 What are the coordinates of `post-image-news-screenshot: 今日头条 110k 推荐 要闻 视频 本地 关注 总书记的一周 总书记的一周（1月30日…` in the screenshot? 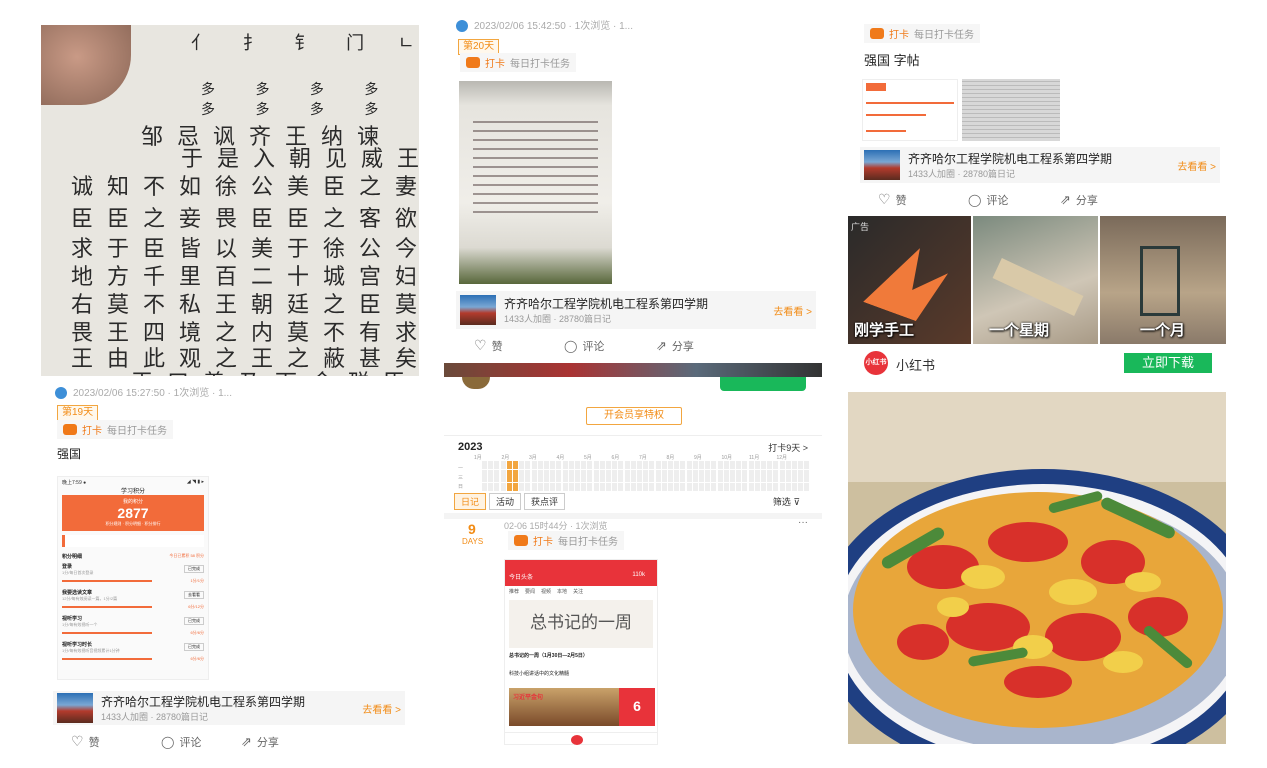 It's located at (581, 652).